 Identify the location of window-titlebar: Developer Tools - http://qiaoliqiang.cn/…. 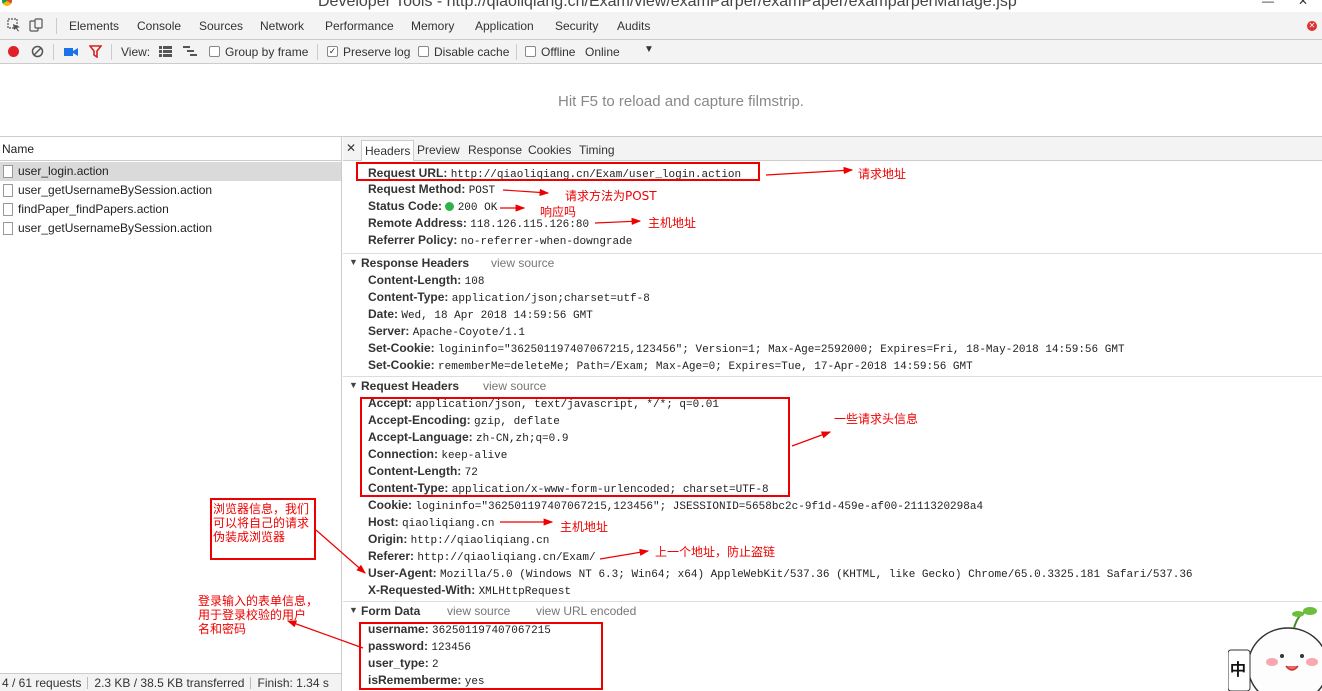
(661, 6).